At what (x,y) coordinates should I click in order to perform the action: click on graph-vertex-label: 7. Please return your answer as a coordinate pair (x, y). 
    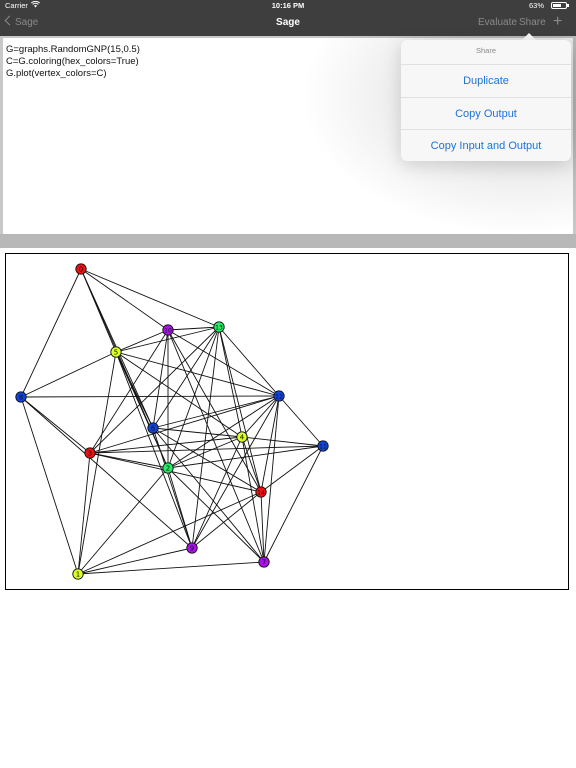
    Looking at the image, I should click on (264, 562).